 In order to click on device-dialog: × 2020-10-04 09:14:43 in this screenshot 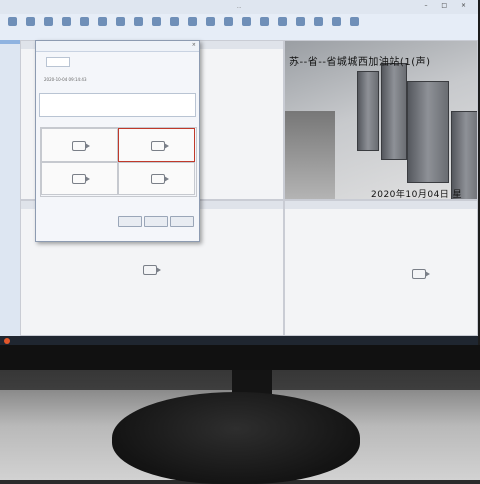, I will do `click(117, 141)`.